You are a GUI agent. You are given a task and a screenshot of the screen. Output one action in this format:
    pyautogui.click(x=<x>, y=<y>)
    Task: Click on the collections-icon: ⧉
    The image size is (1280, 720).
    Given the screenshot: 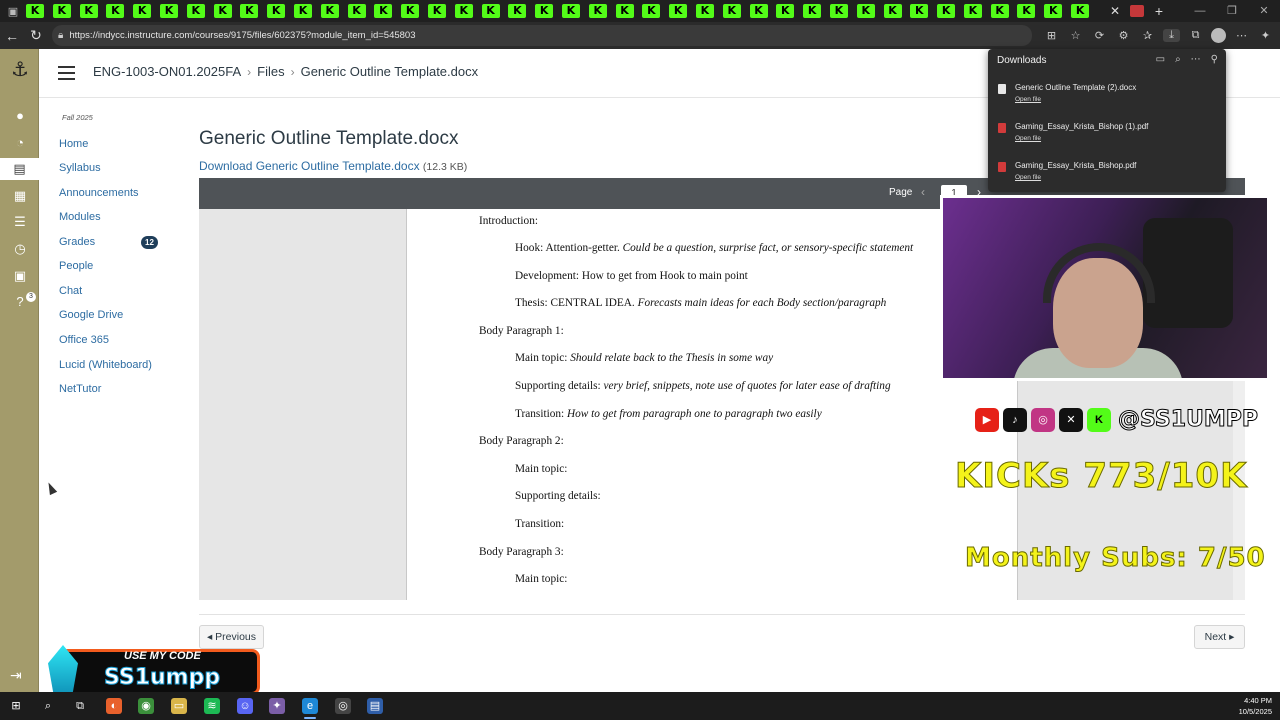 What is the action you would take?
    pyautogui.click(x=1195, y=35)
    